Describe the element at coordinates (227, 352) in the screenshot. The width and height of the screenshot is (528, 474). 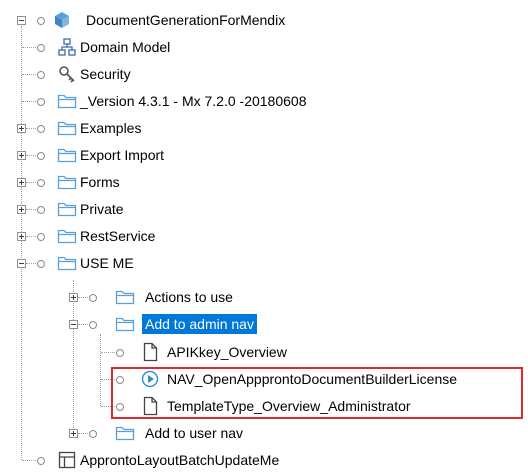
I see `tree-node-label: APIKkey_Overview` at that location.